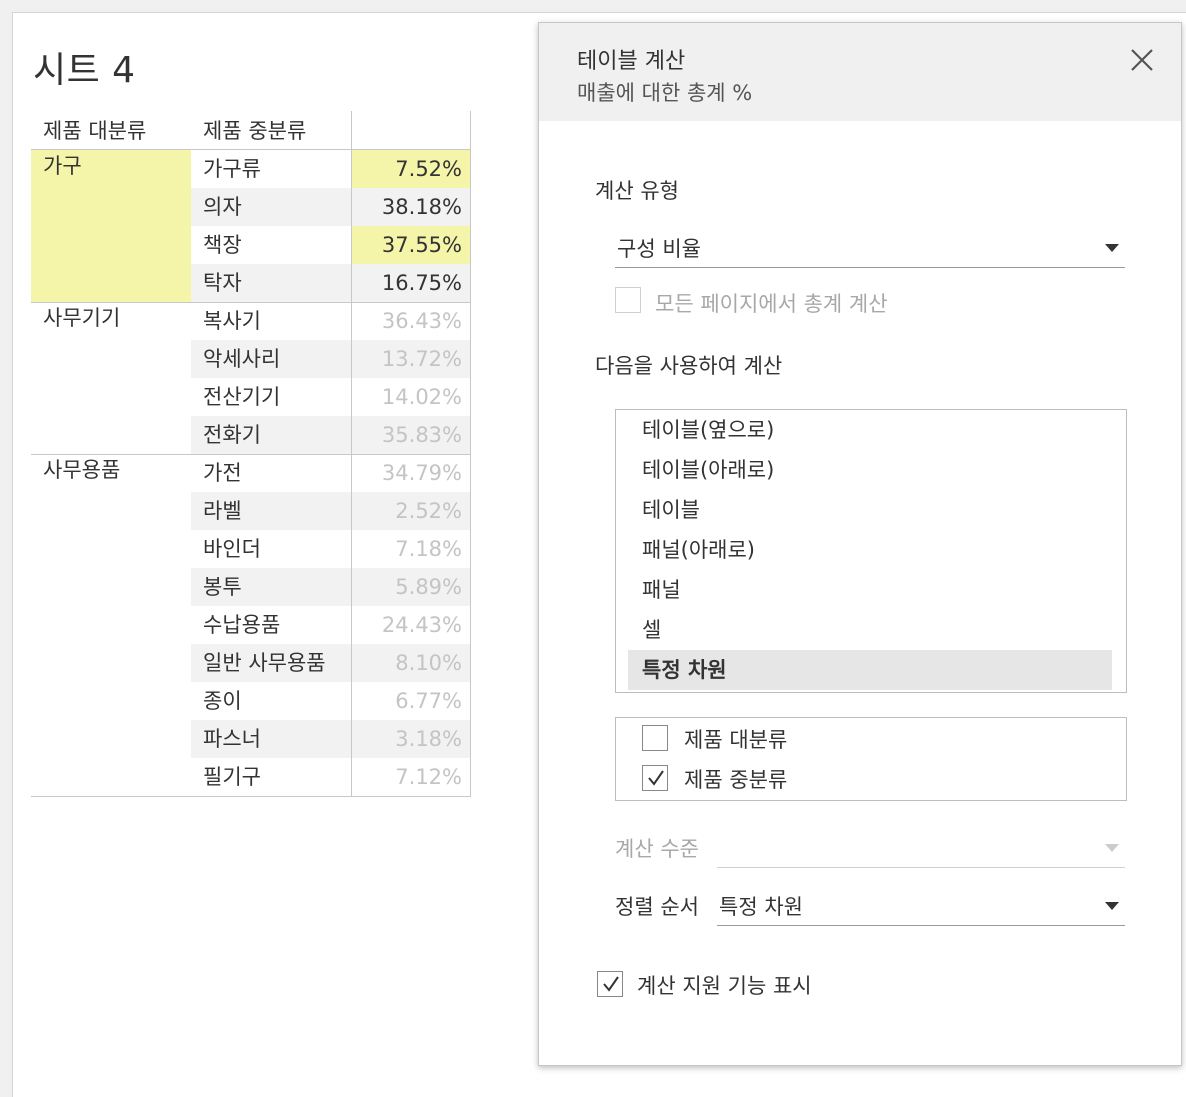 Image resolution: width=1186 pixels, height=1097 pixels. I want to click on value-cell: 5.89%, so click(407, 587).